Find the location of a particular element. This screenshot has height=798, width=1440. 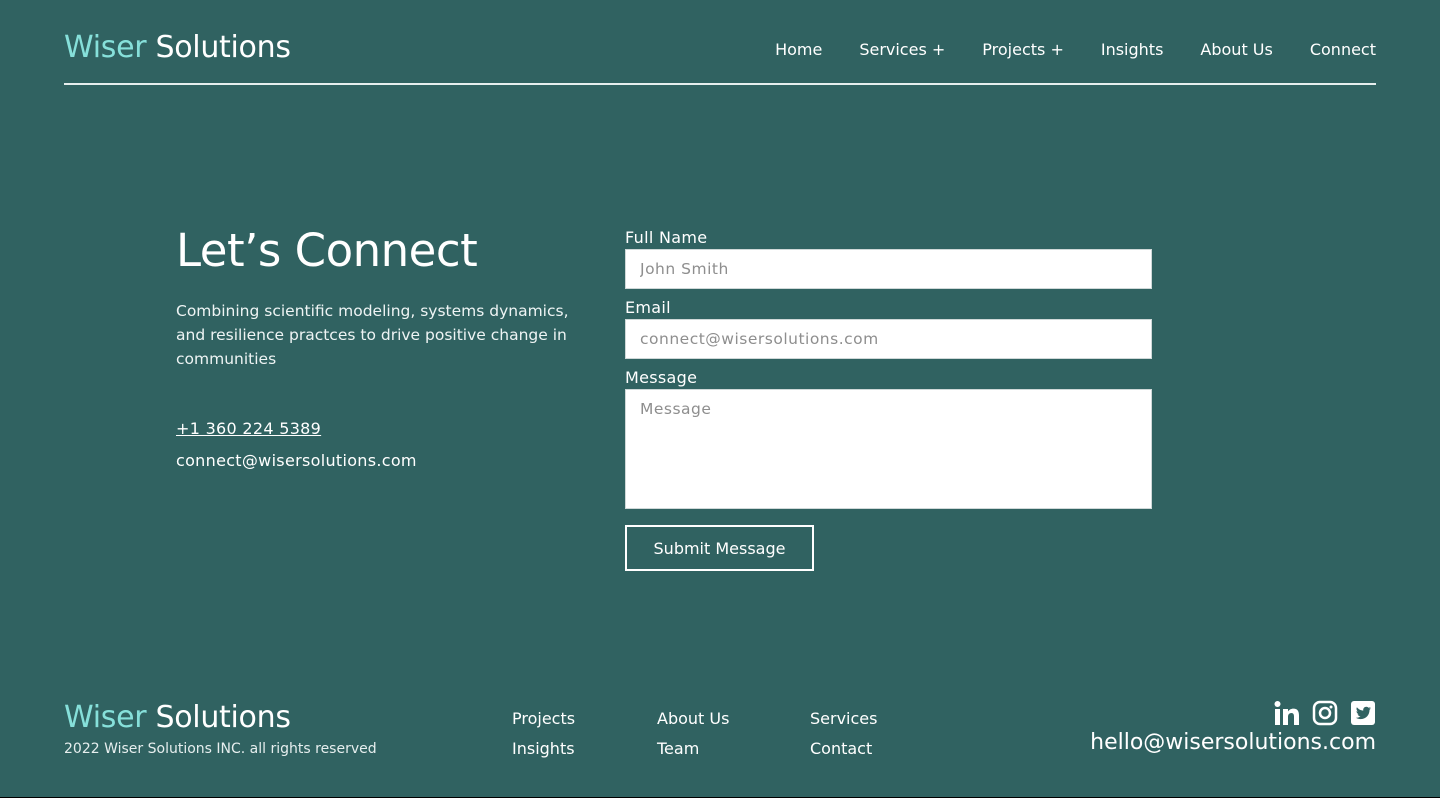

footer-link-team: Team is located at coordinates (678, 748).